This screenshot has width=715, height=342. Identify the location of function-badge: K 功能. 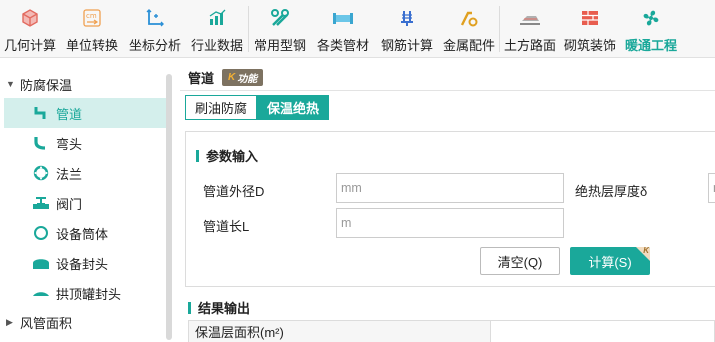
(243, 77).